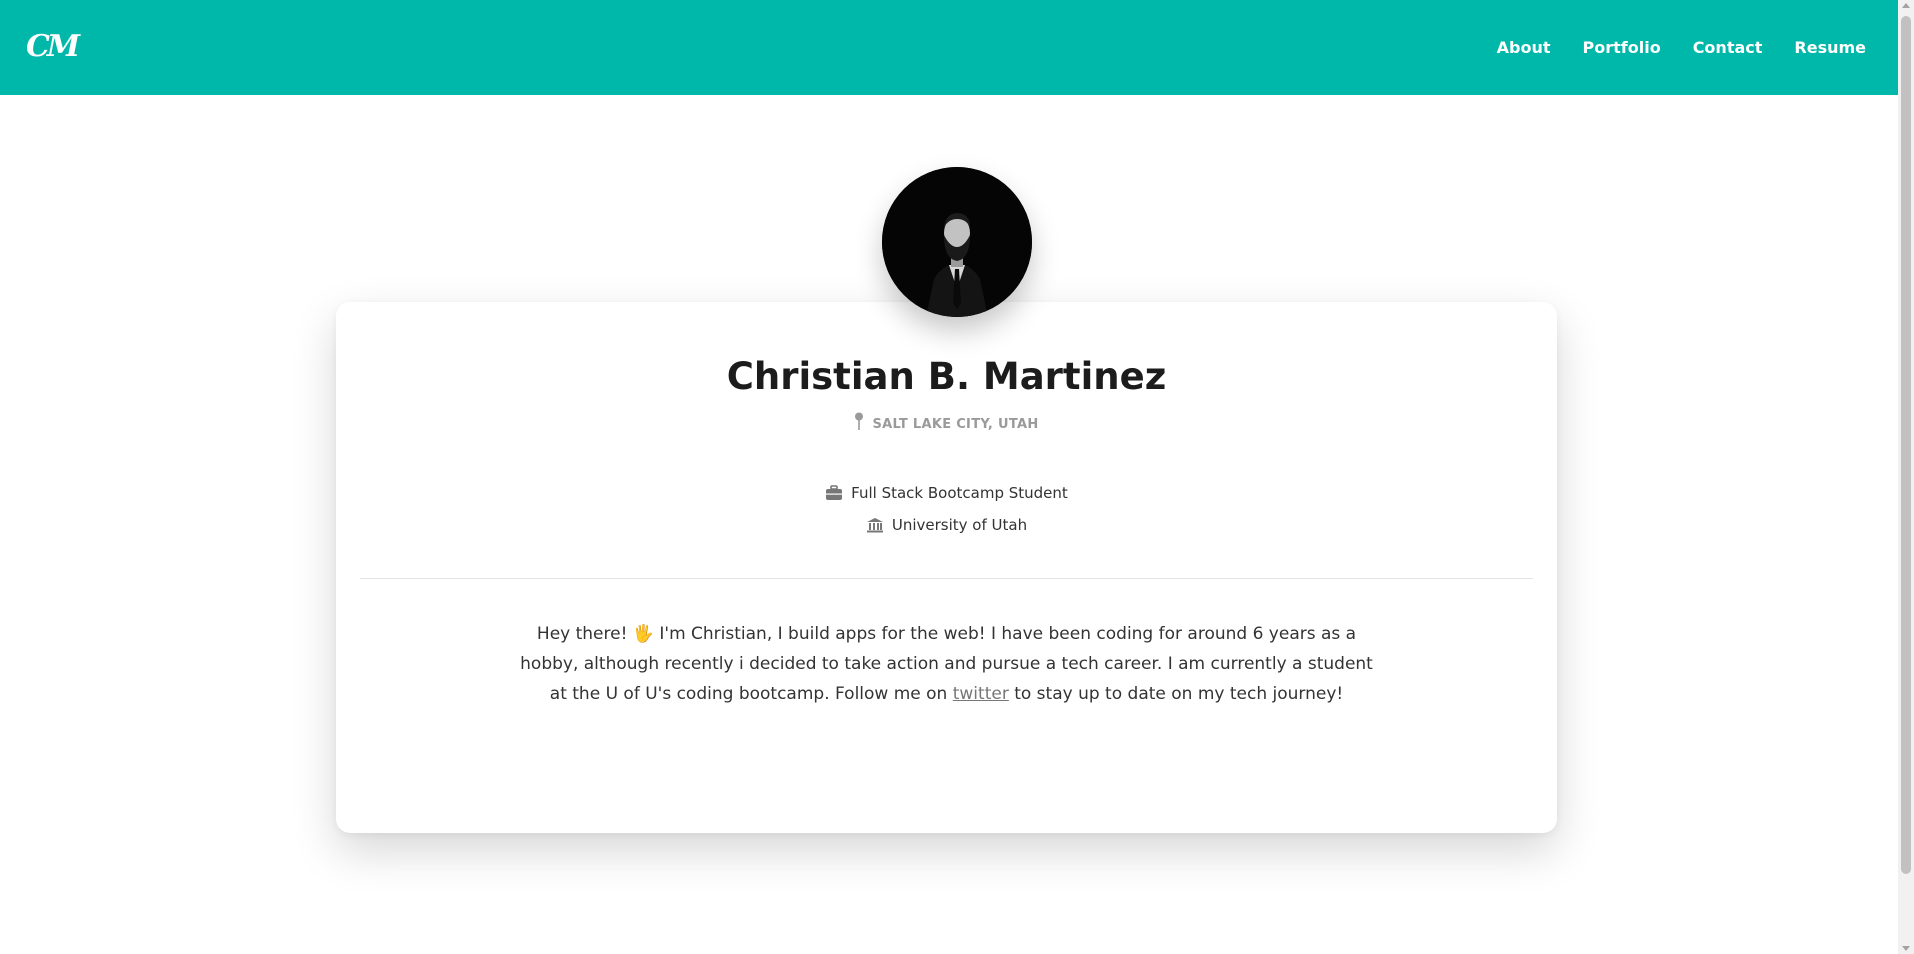  I want to click on nav-resume-link: Resume, so click(1830, 47).